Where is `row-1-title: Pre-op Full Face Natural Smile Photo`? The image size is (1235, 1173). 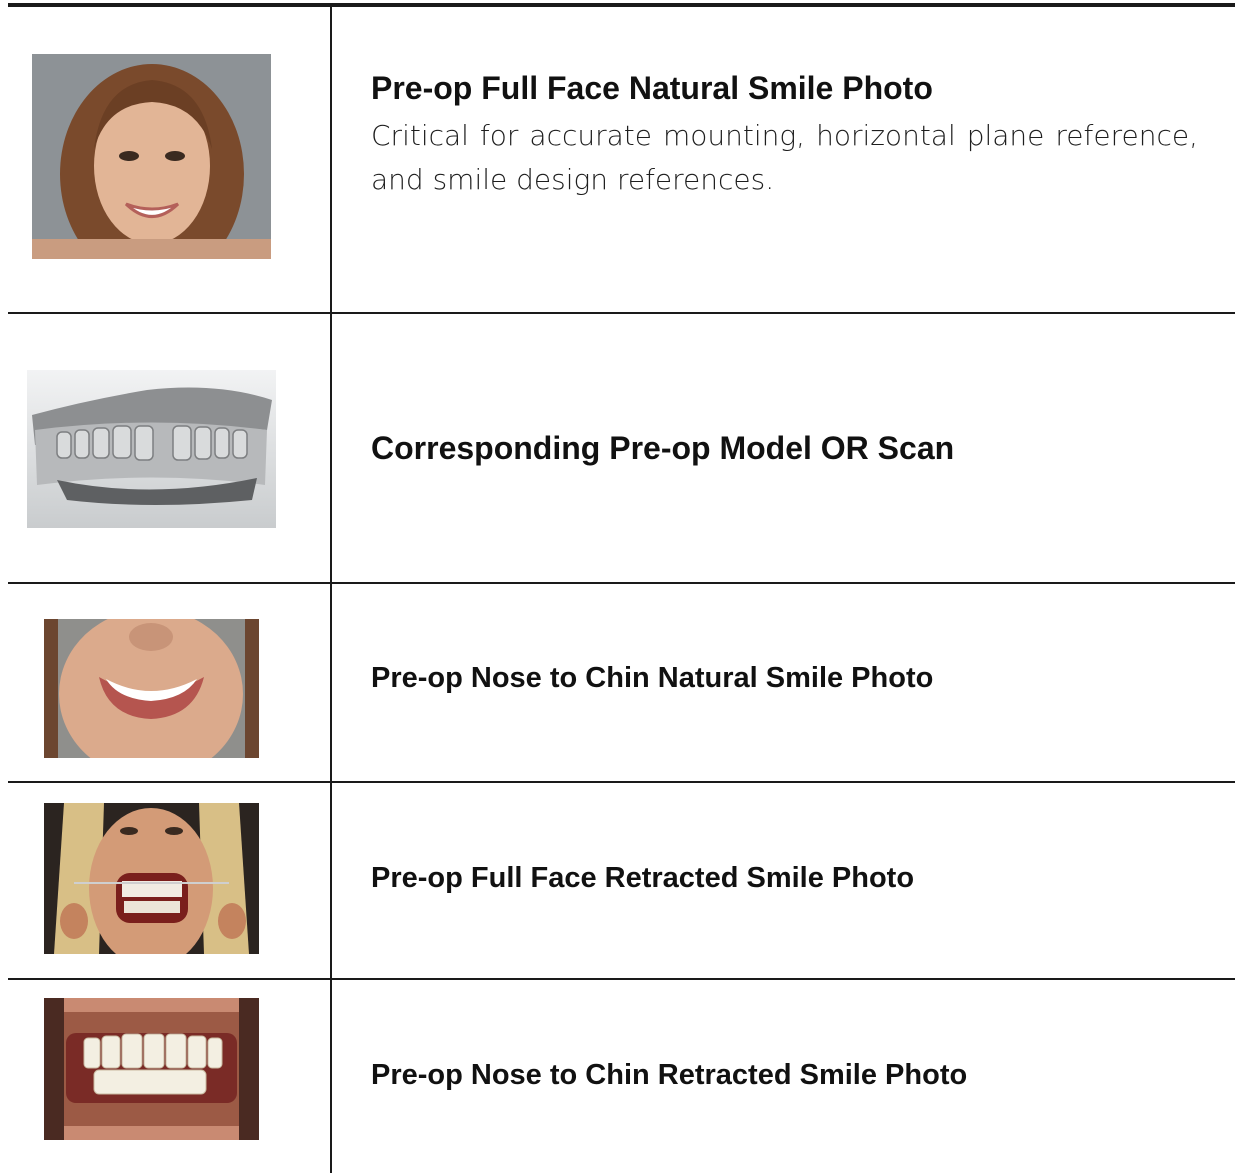
row-1-title: Pre-op Full Face Natural Smile Photo is located at coordinates (652, 88).